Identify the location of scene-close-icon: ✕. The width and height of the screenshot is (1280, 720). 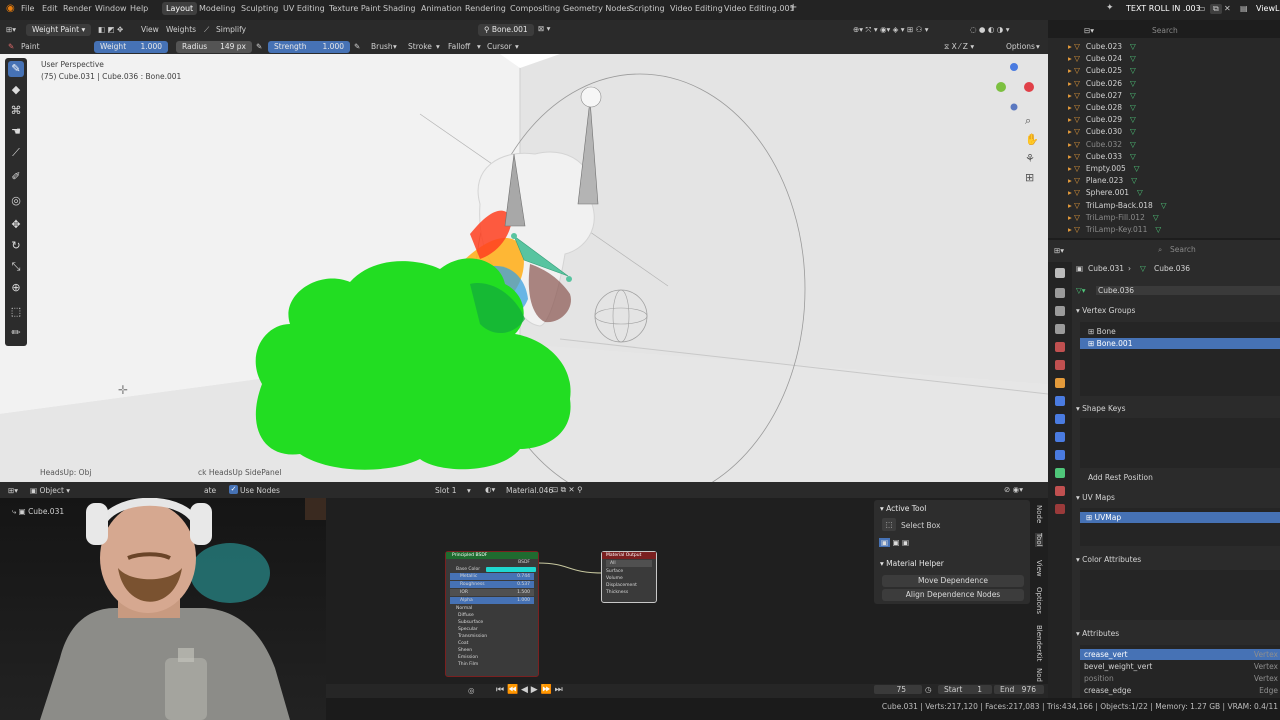
(1227, 8).